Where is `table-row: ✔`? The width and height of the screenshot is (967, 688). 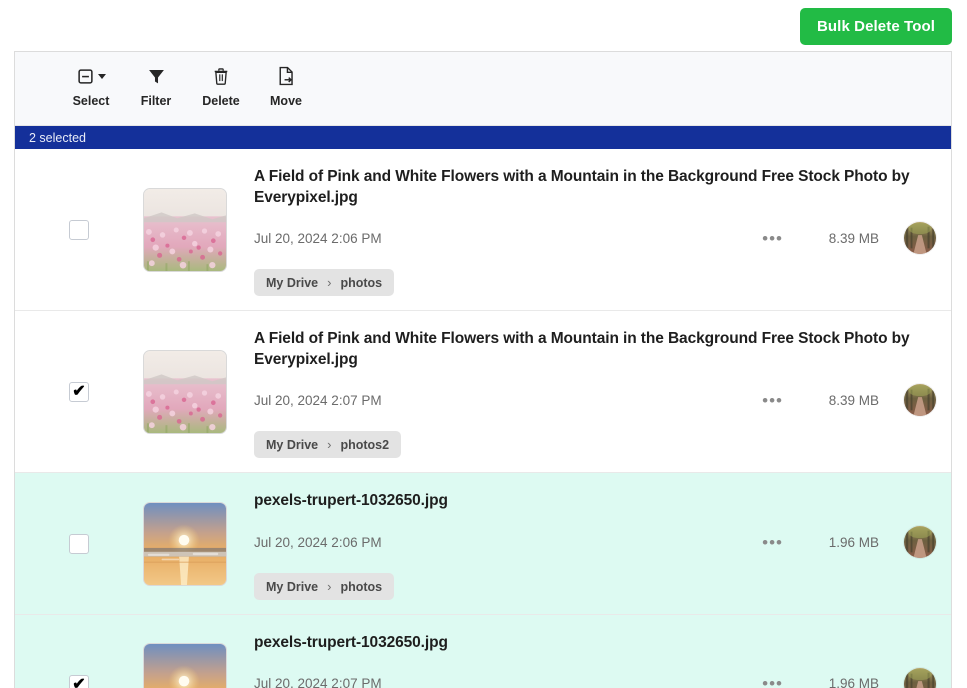 table-row: ✔ is located at coordinates (483, 651).